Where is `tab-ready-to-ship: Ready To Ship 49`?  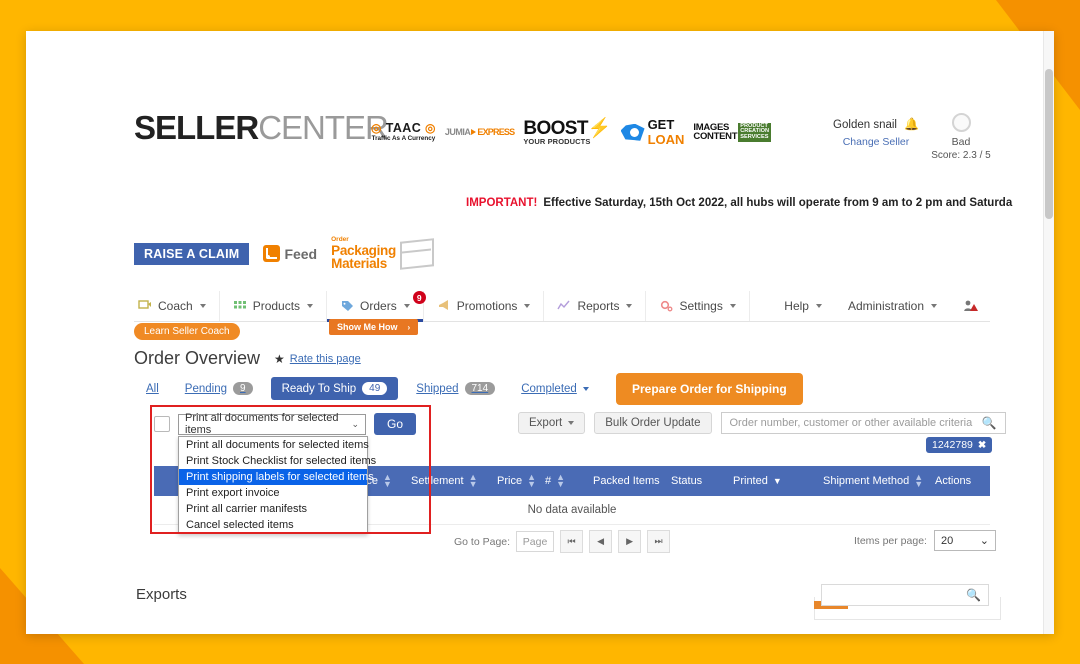
tab-ready-to-ship: Ready To Ship 49 is located at coordinates (334, 388).